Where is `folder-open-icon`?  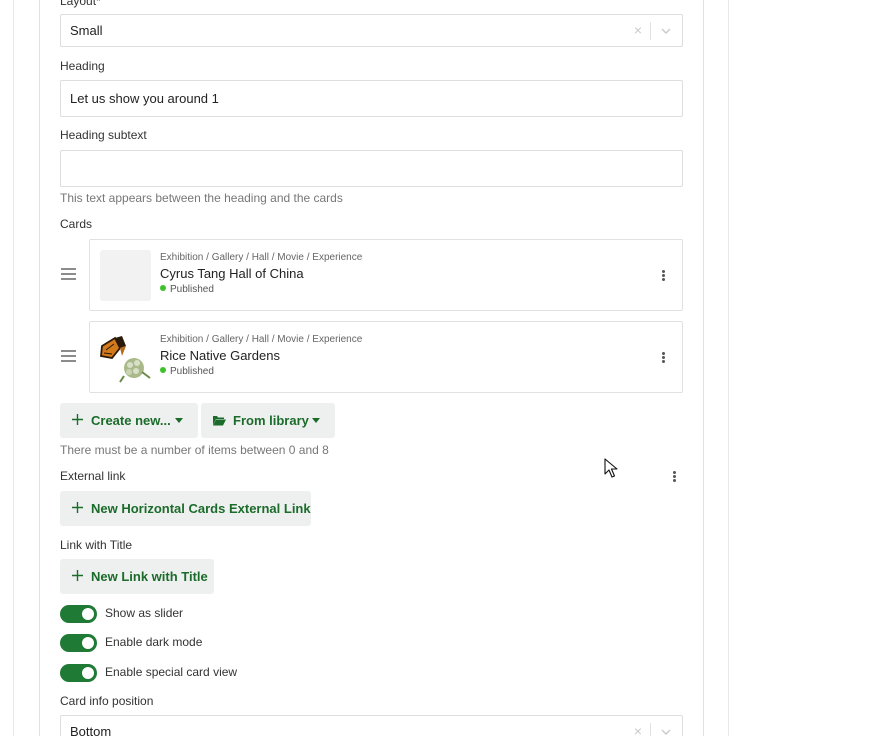
folder-open-icon is located at coordinates (219, 421).